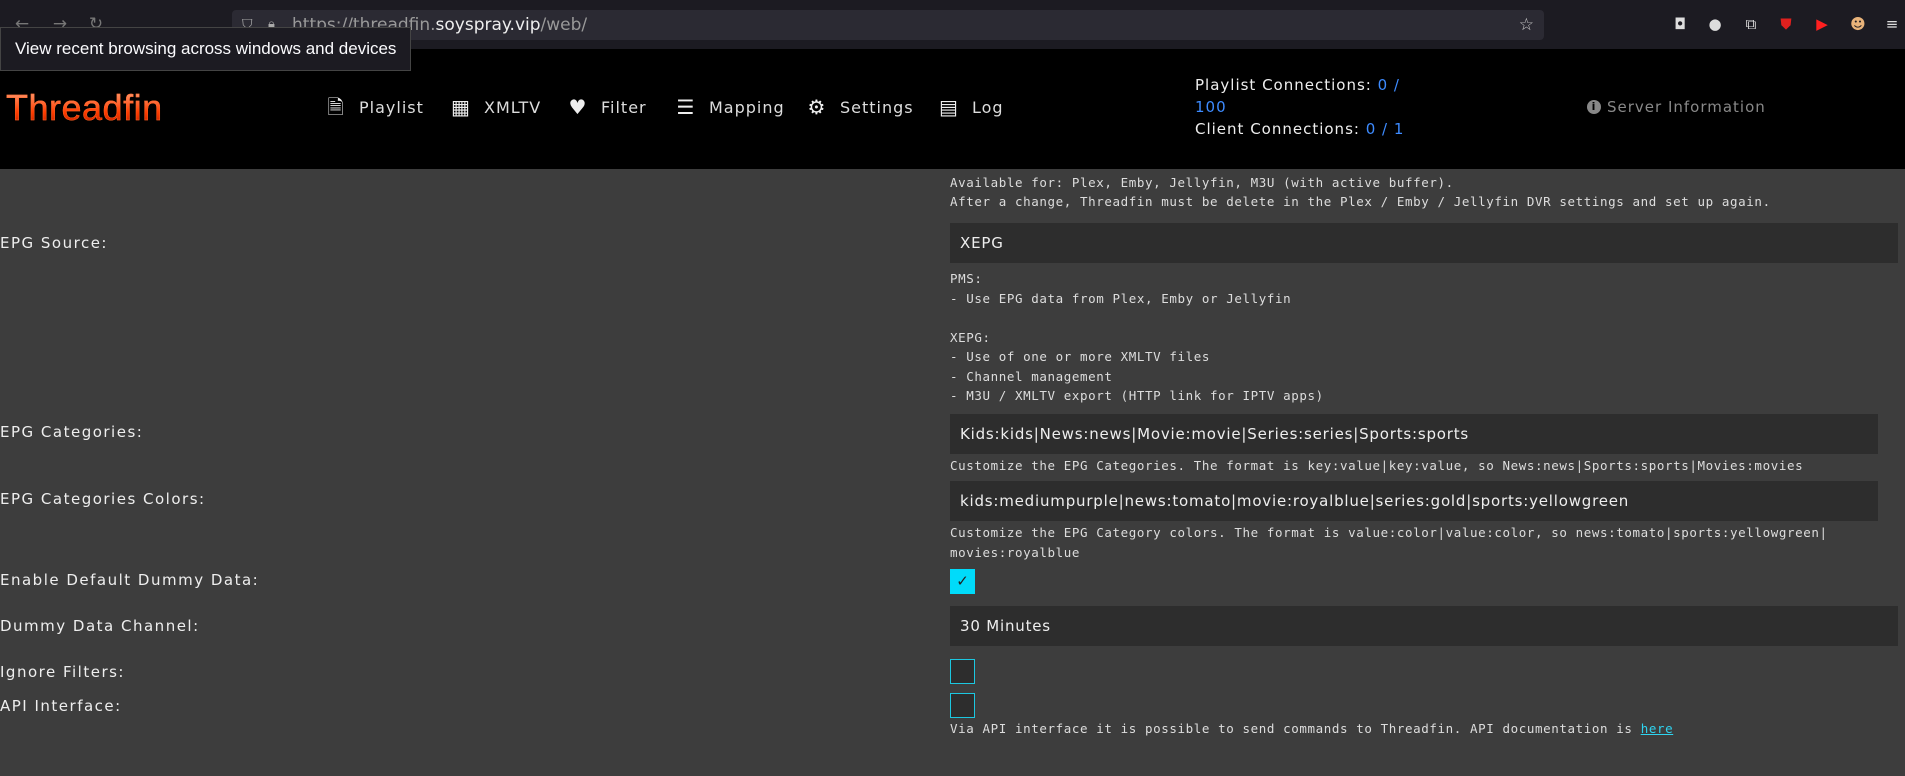 This screenshot has width=1905, height=776. Describe the element at coordinates (1680, 24) in the screenshot. I see `pocket-icon: ◘` at that location.